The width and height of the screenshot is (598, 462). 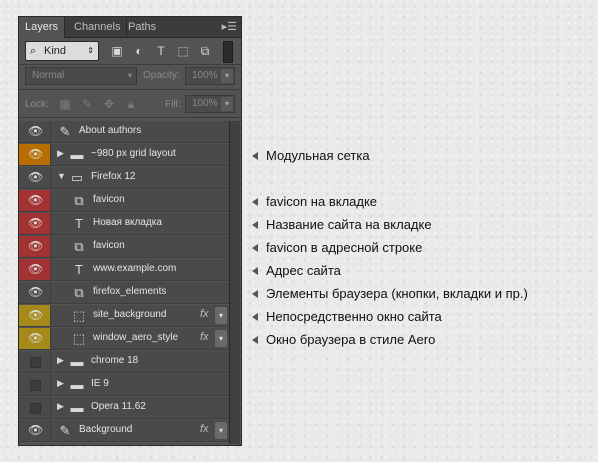 I want to click on scrollbar, so click(x=234, y=282).